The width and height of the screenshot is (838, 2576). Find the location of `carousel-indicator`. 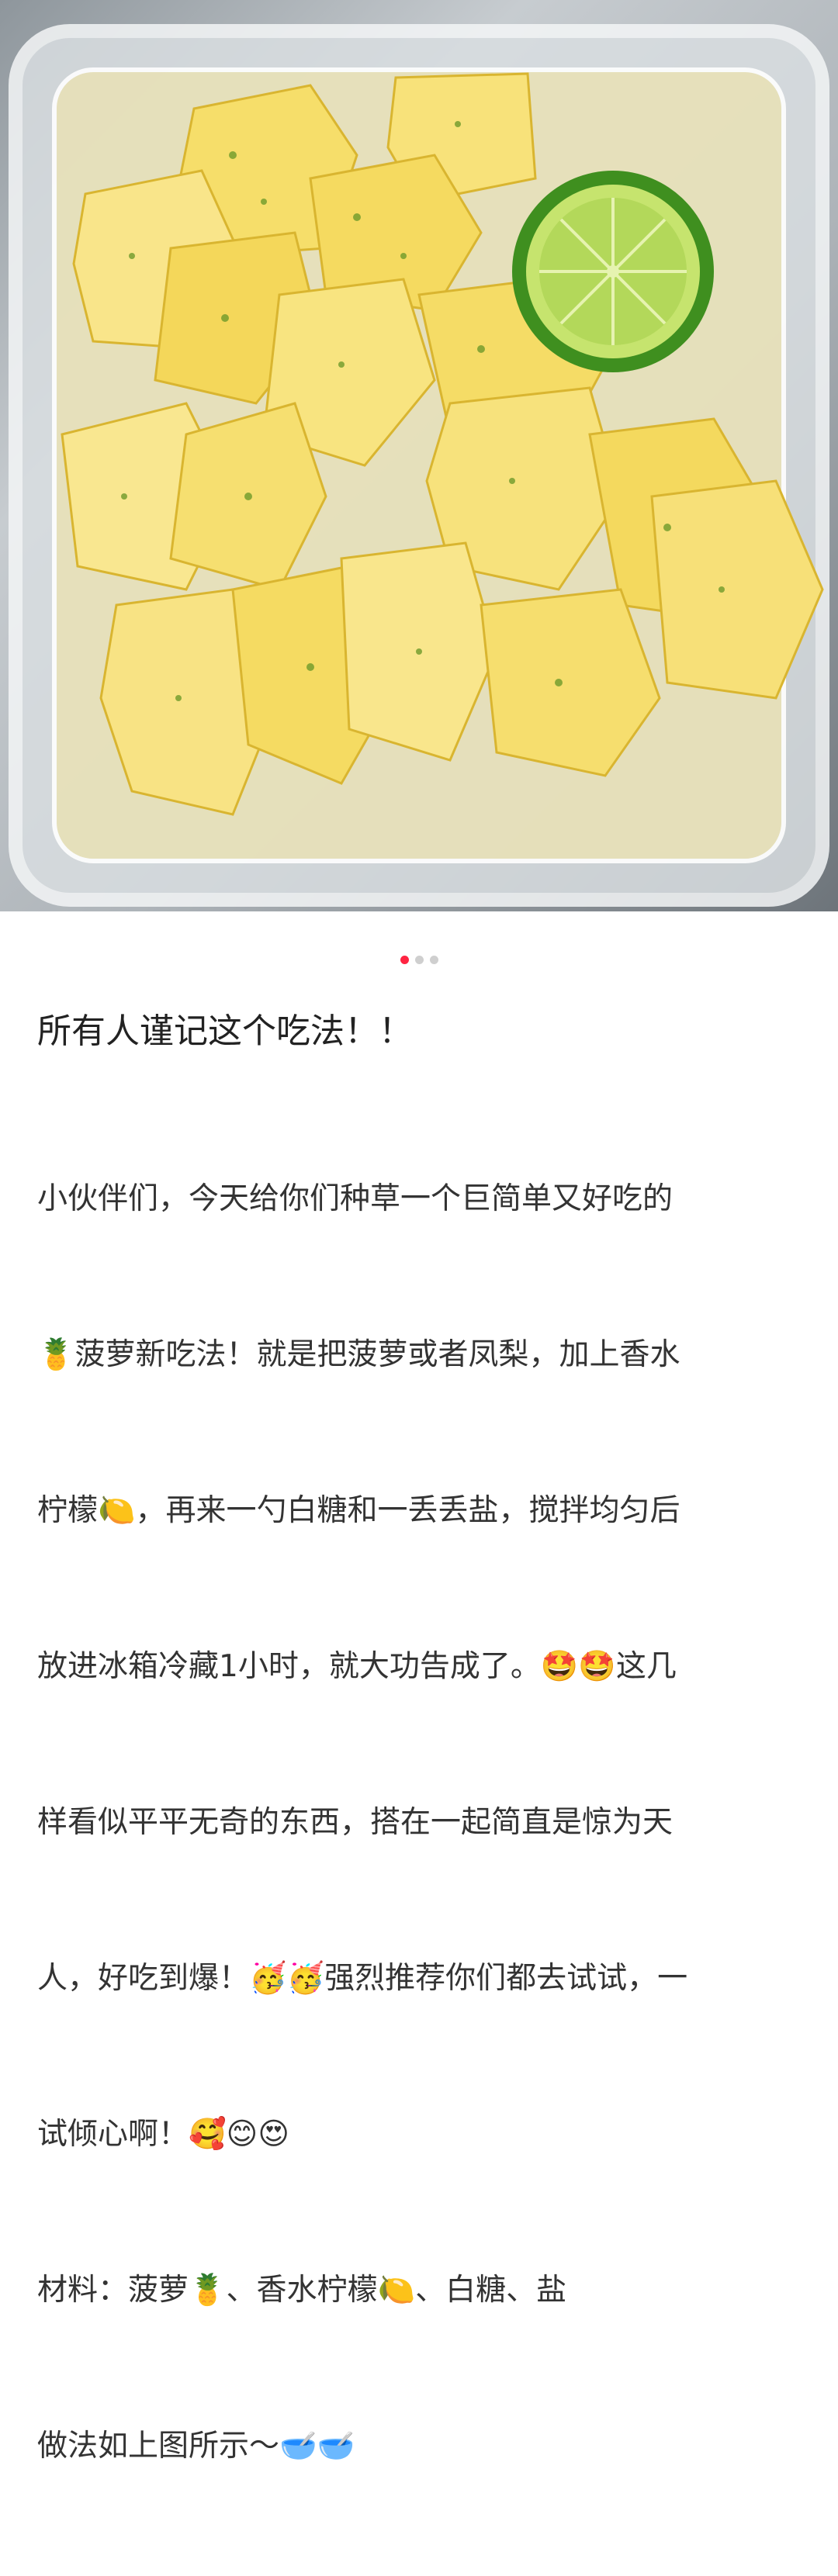

carousel-indicator is located at coordinates (419, 959).